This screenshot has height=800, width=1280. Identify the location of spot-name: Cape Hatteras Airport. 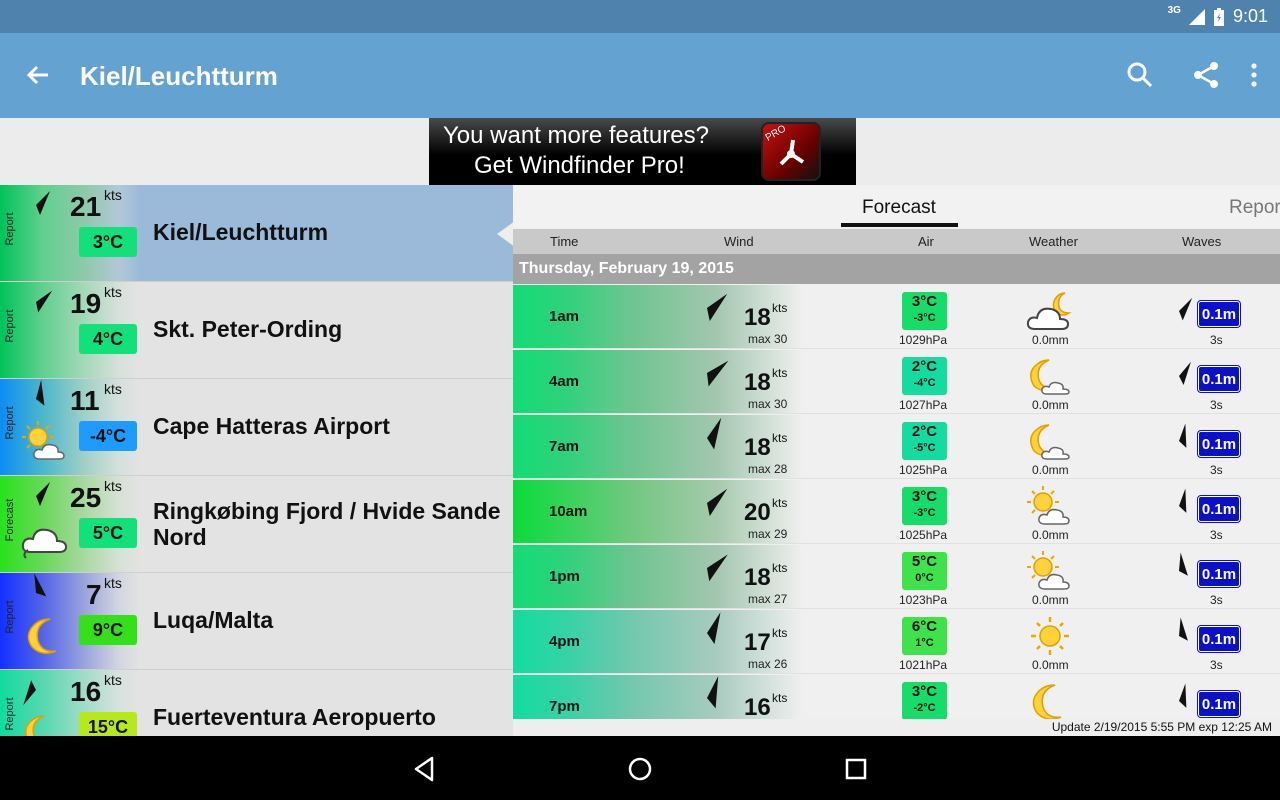
(271, 426).